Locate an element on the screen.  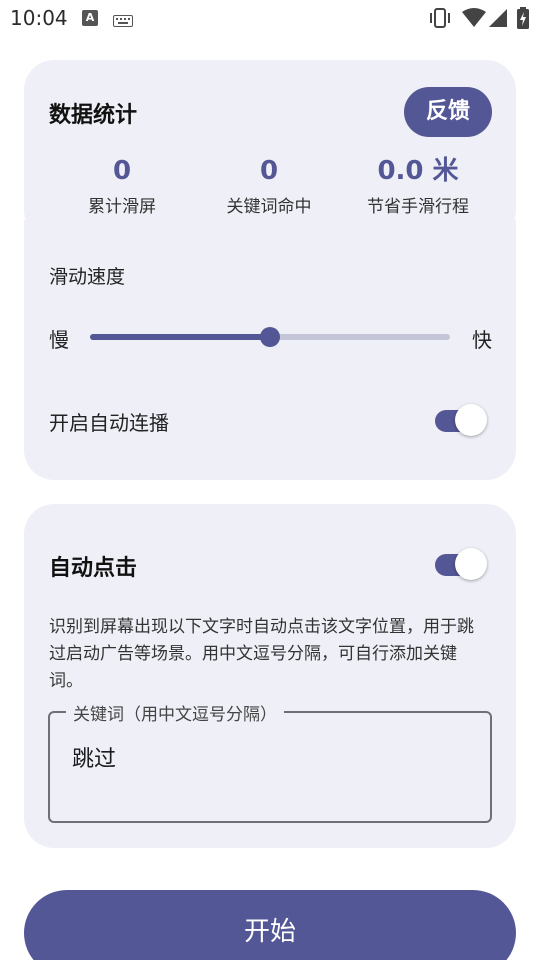
slow-label: 慢 is located at coordinates (59, 340).